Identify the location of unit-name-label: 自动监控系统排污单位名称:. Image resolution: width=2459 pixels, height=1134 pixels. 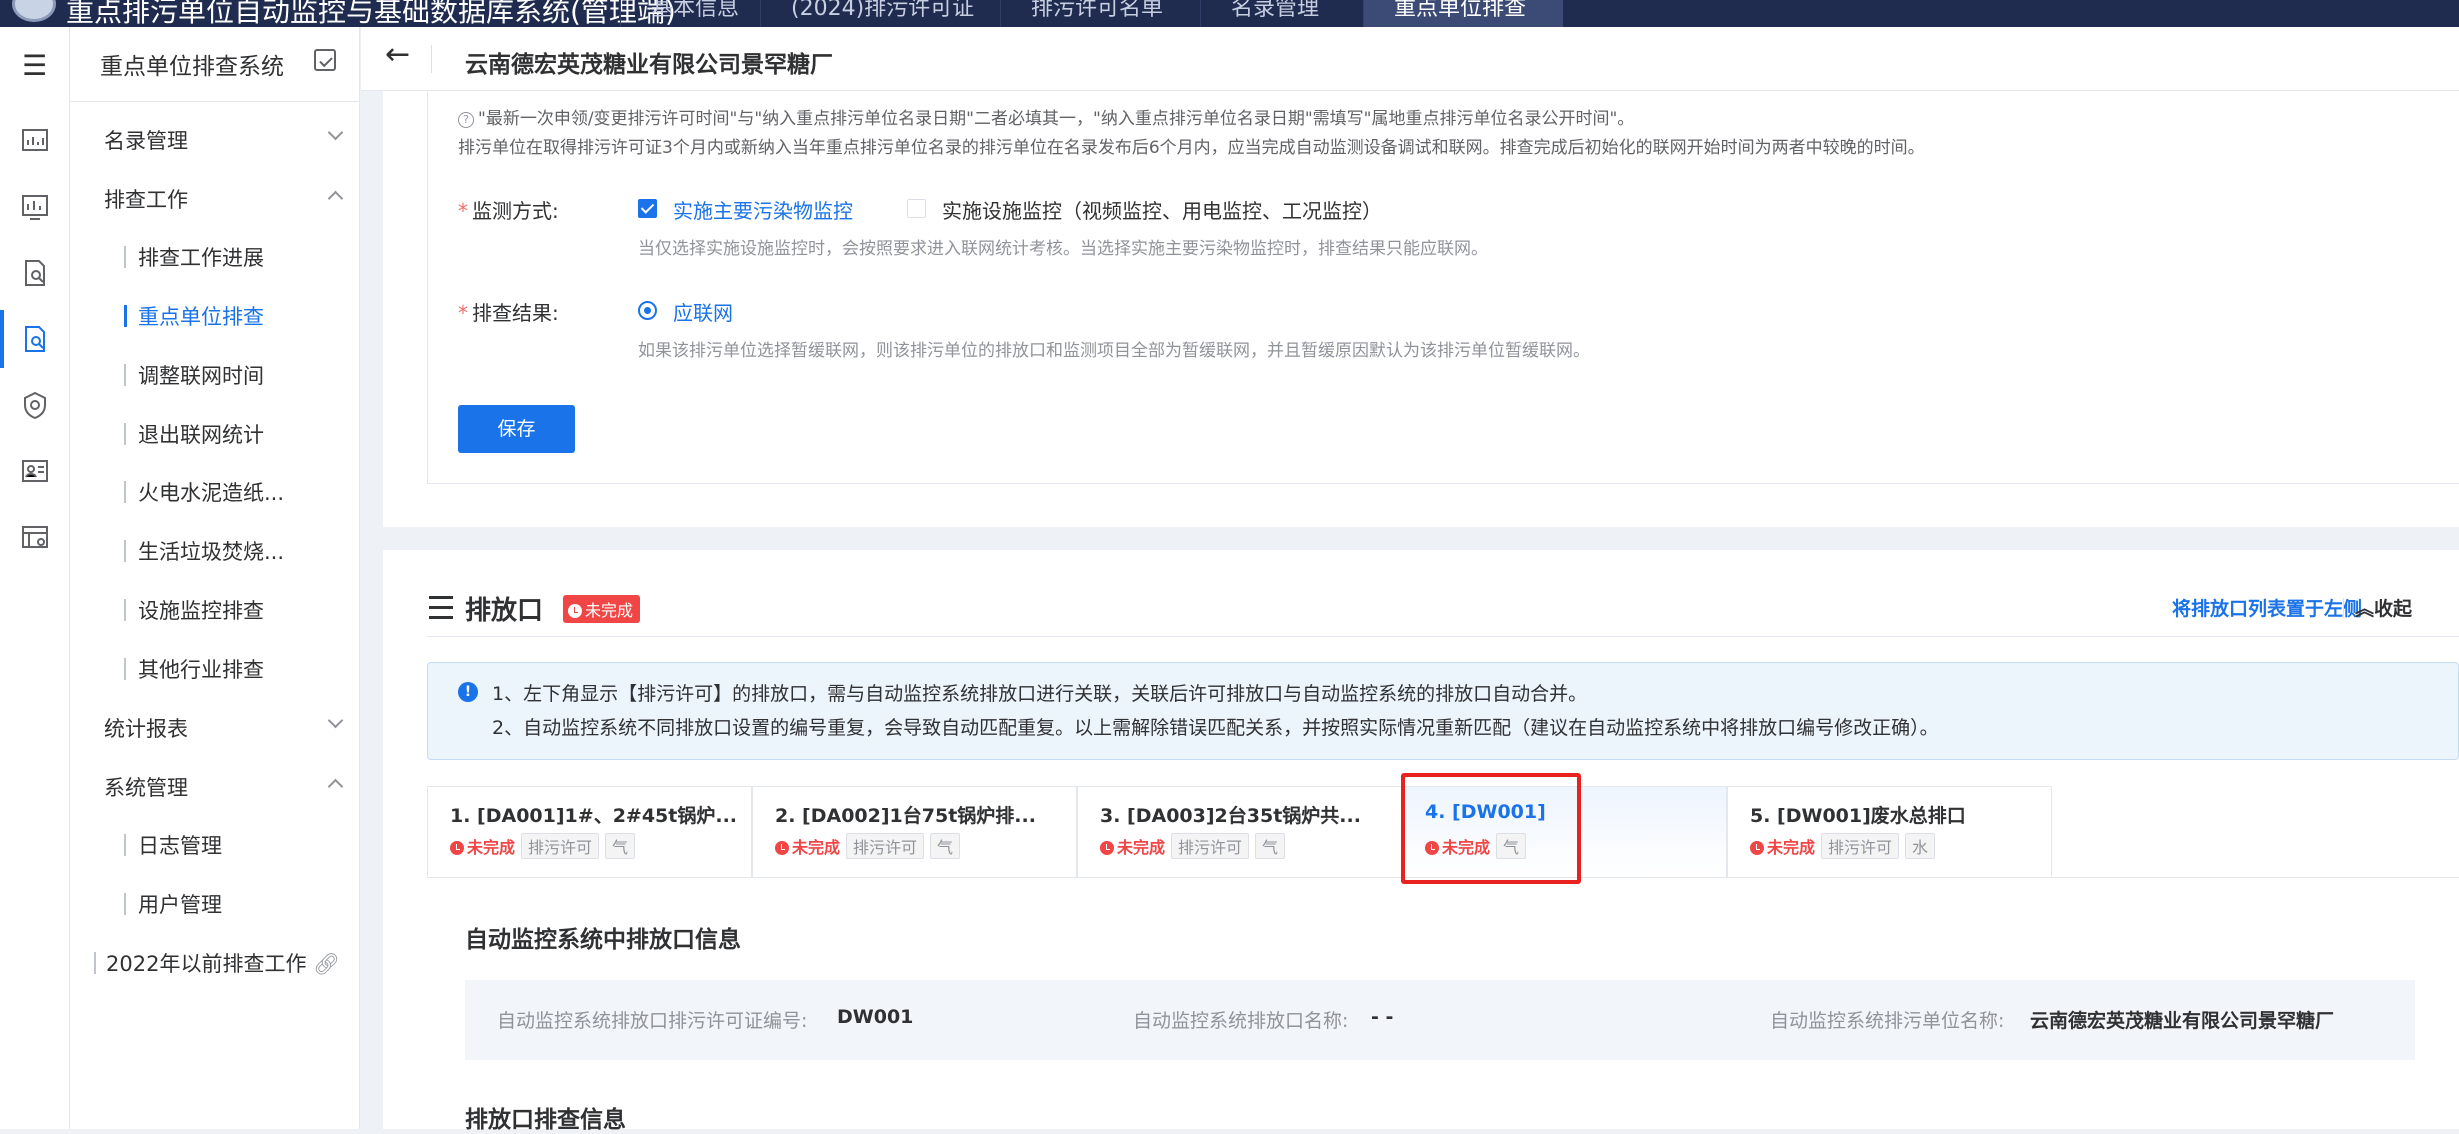
(1887, 1021).